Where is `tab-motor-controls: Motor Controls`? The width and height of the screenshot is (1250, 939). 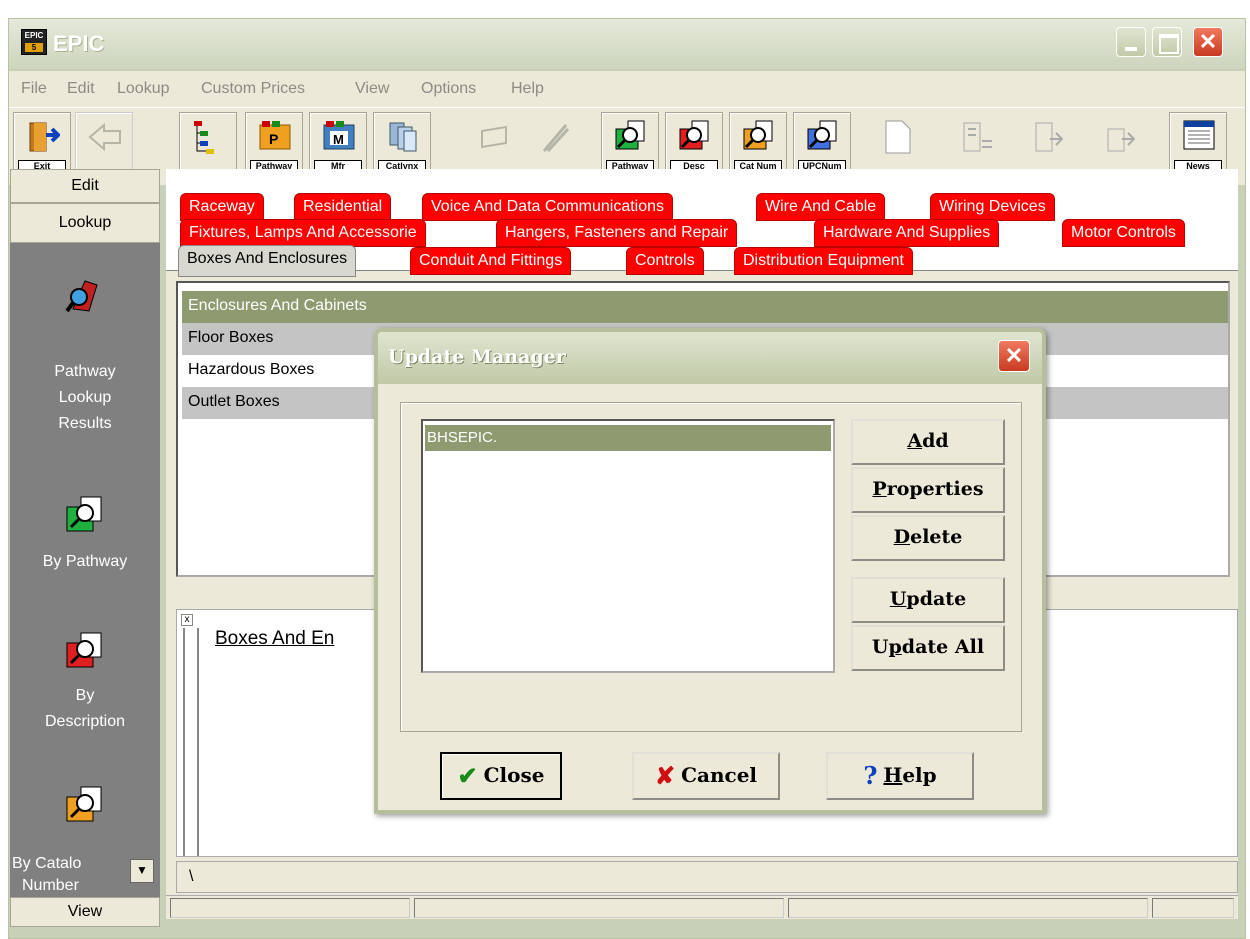 tab-motor-controls: Motor Controls is located at coordinates (1123, 233).